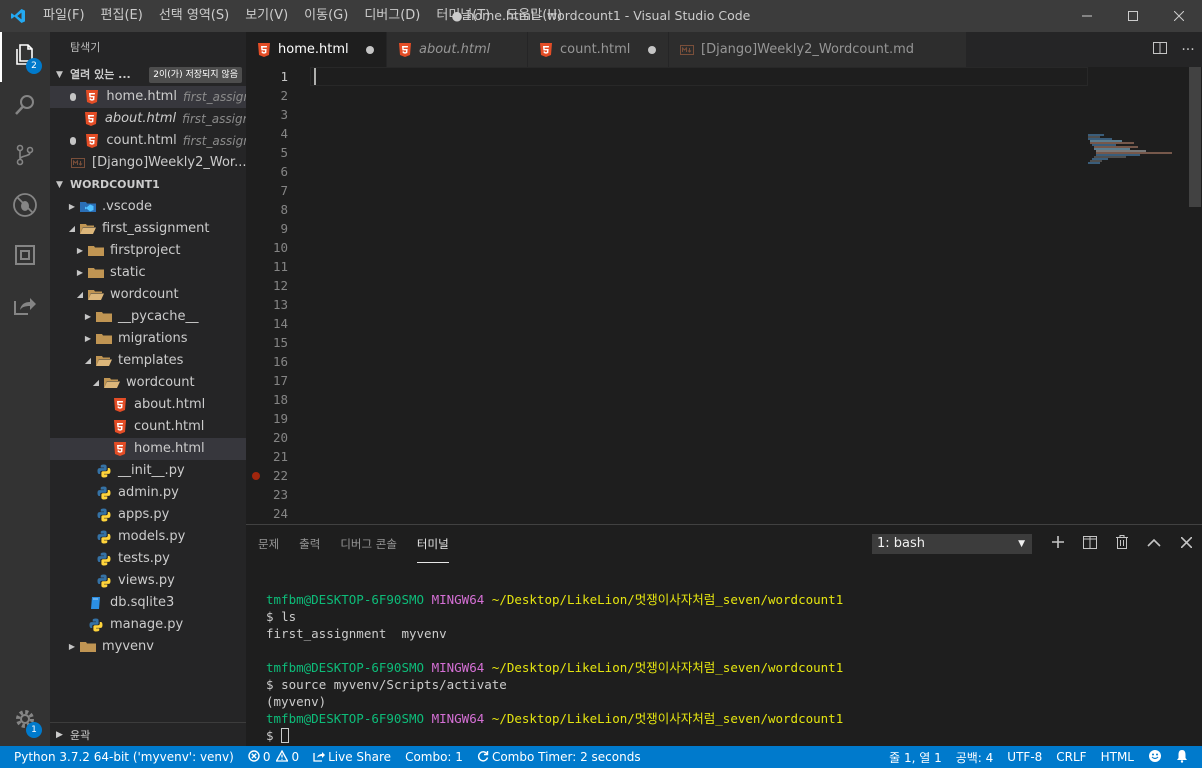  I want to click on python-interpreter: Python 3.7.2 64-bit ('myvenv': venv), so click(120, 757).